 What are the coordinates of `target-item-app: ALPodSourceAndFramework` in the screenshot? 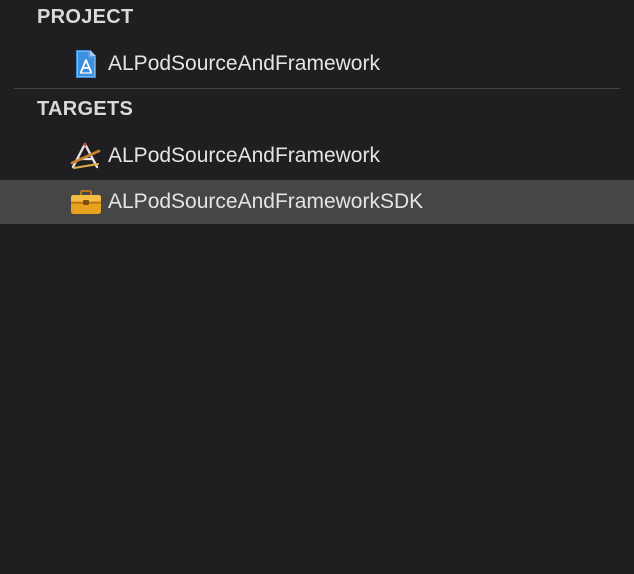 It's located at (317, 156).